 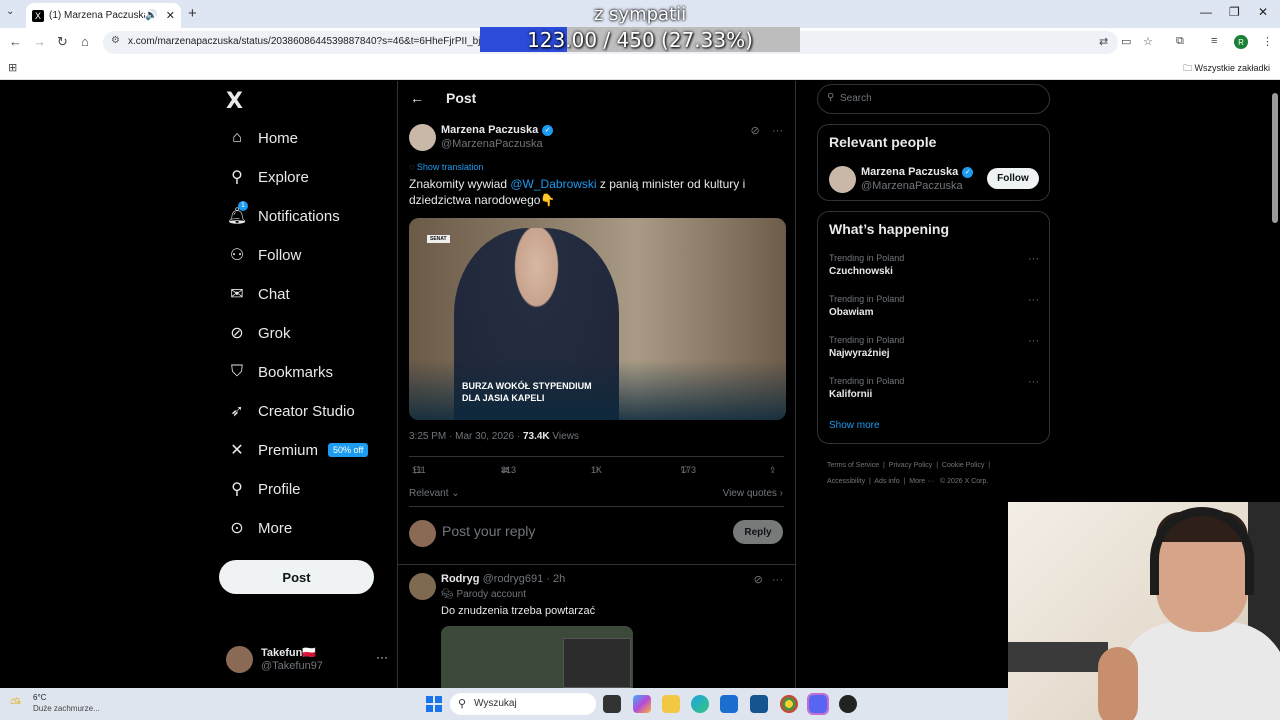 What do you see at coordinates (483, 594) in the screenshot?
I see `parody-badge: 🎭︎ Parody account` at bounding box center [483, 594].